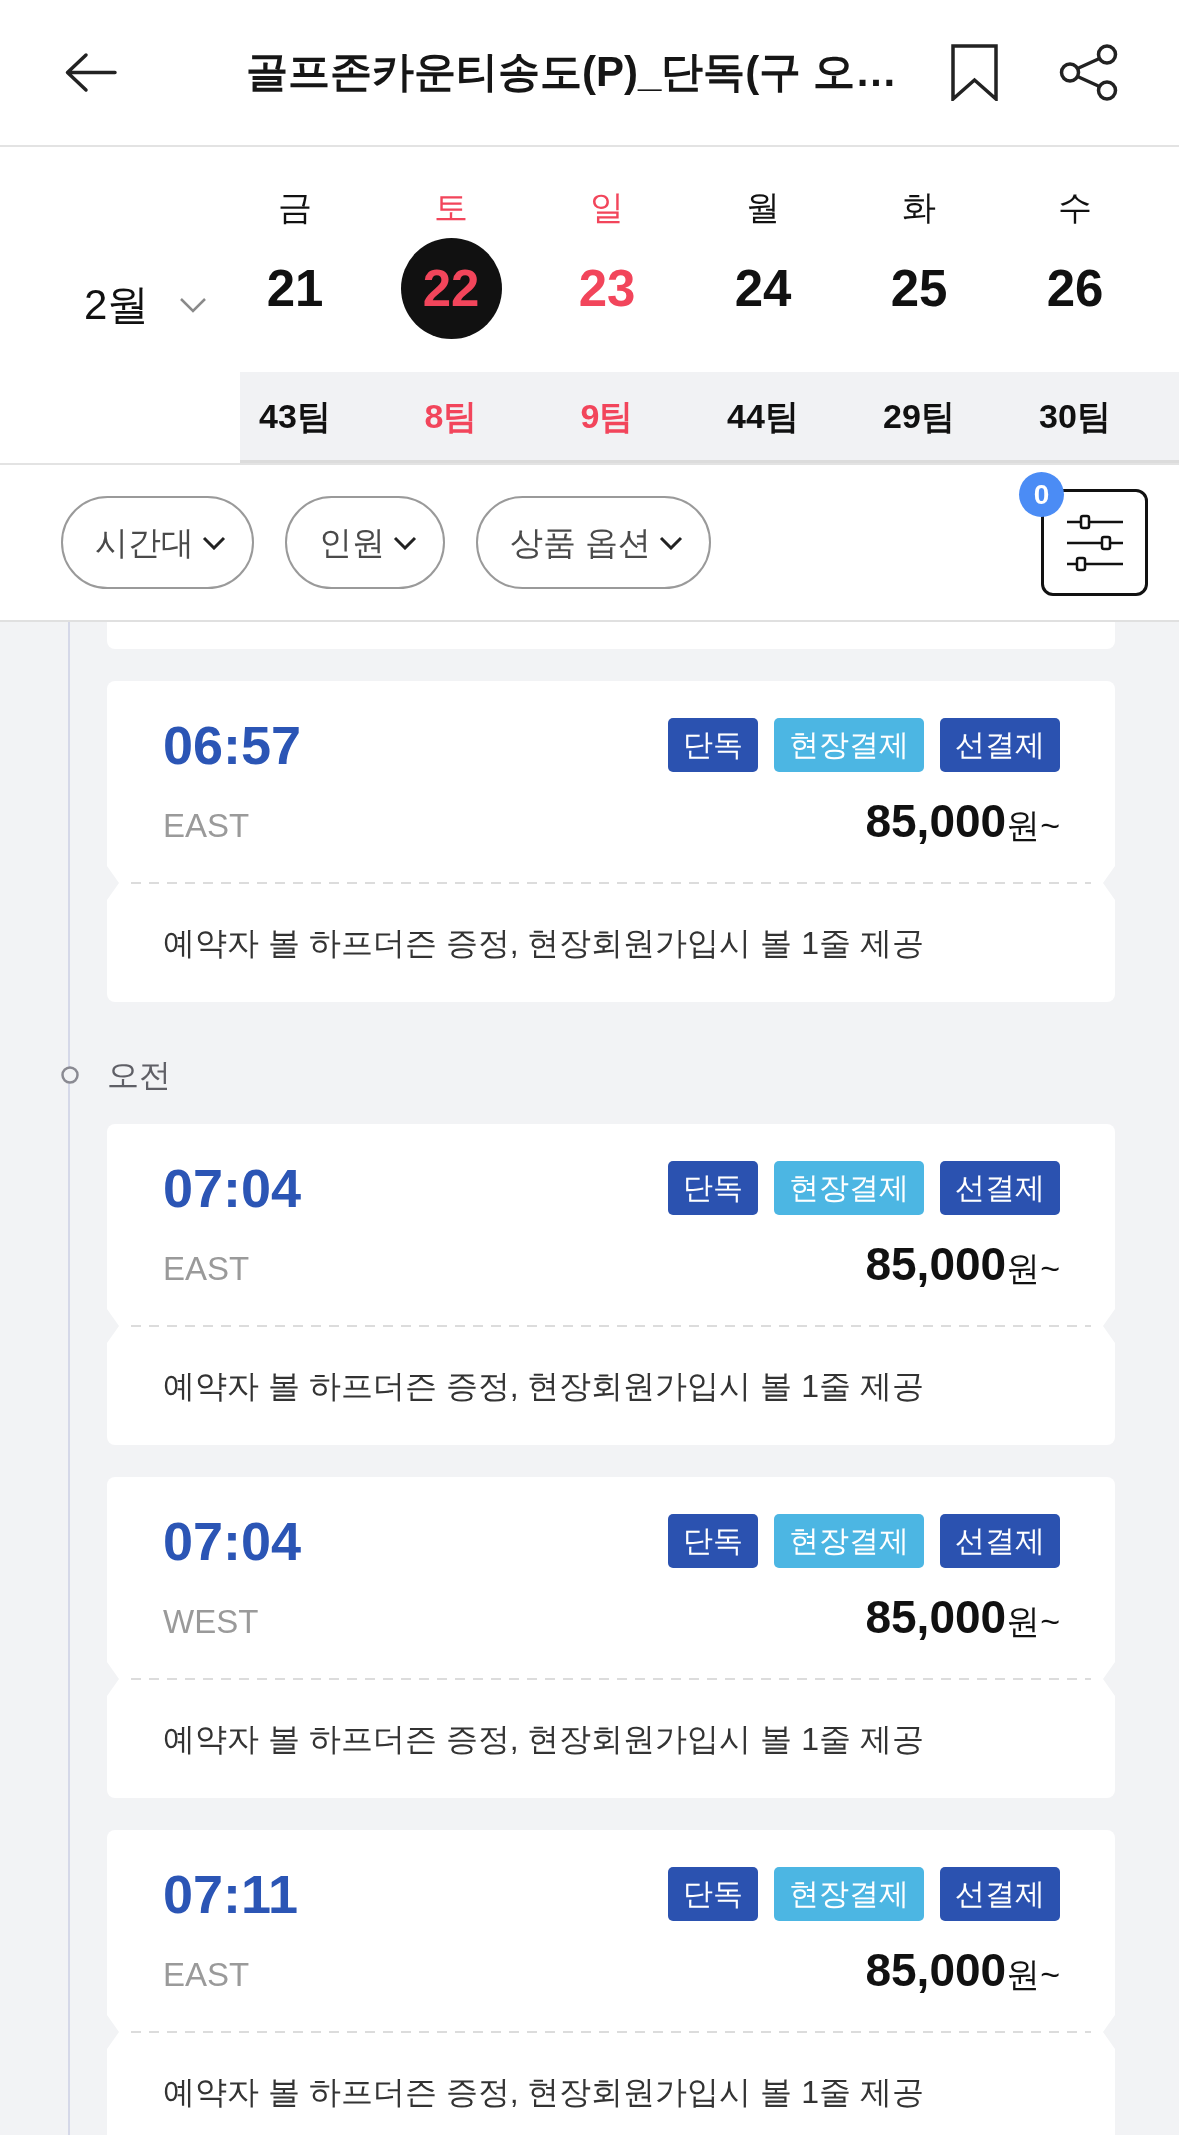 This screenshot has height=2135, width=1179. What do you see at coordinates (919, 207) in the screenshot?
I see `weekday-label: 화` at bounding box center [919, 207].